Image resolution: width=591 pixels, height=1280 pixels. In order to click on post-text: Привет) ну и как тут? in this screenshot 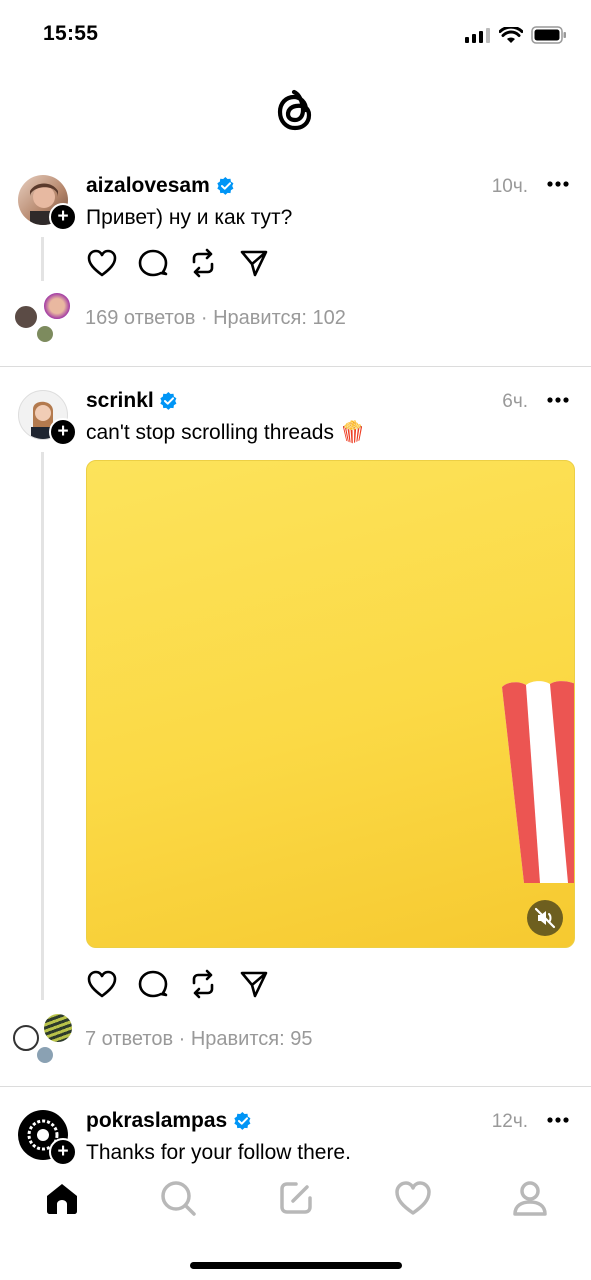, I will do `click(189, 217)`.